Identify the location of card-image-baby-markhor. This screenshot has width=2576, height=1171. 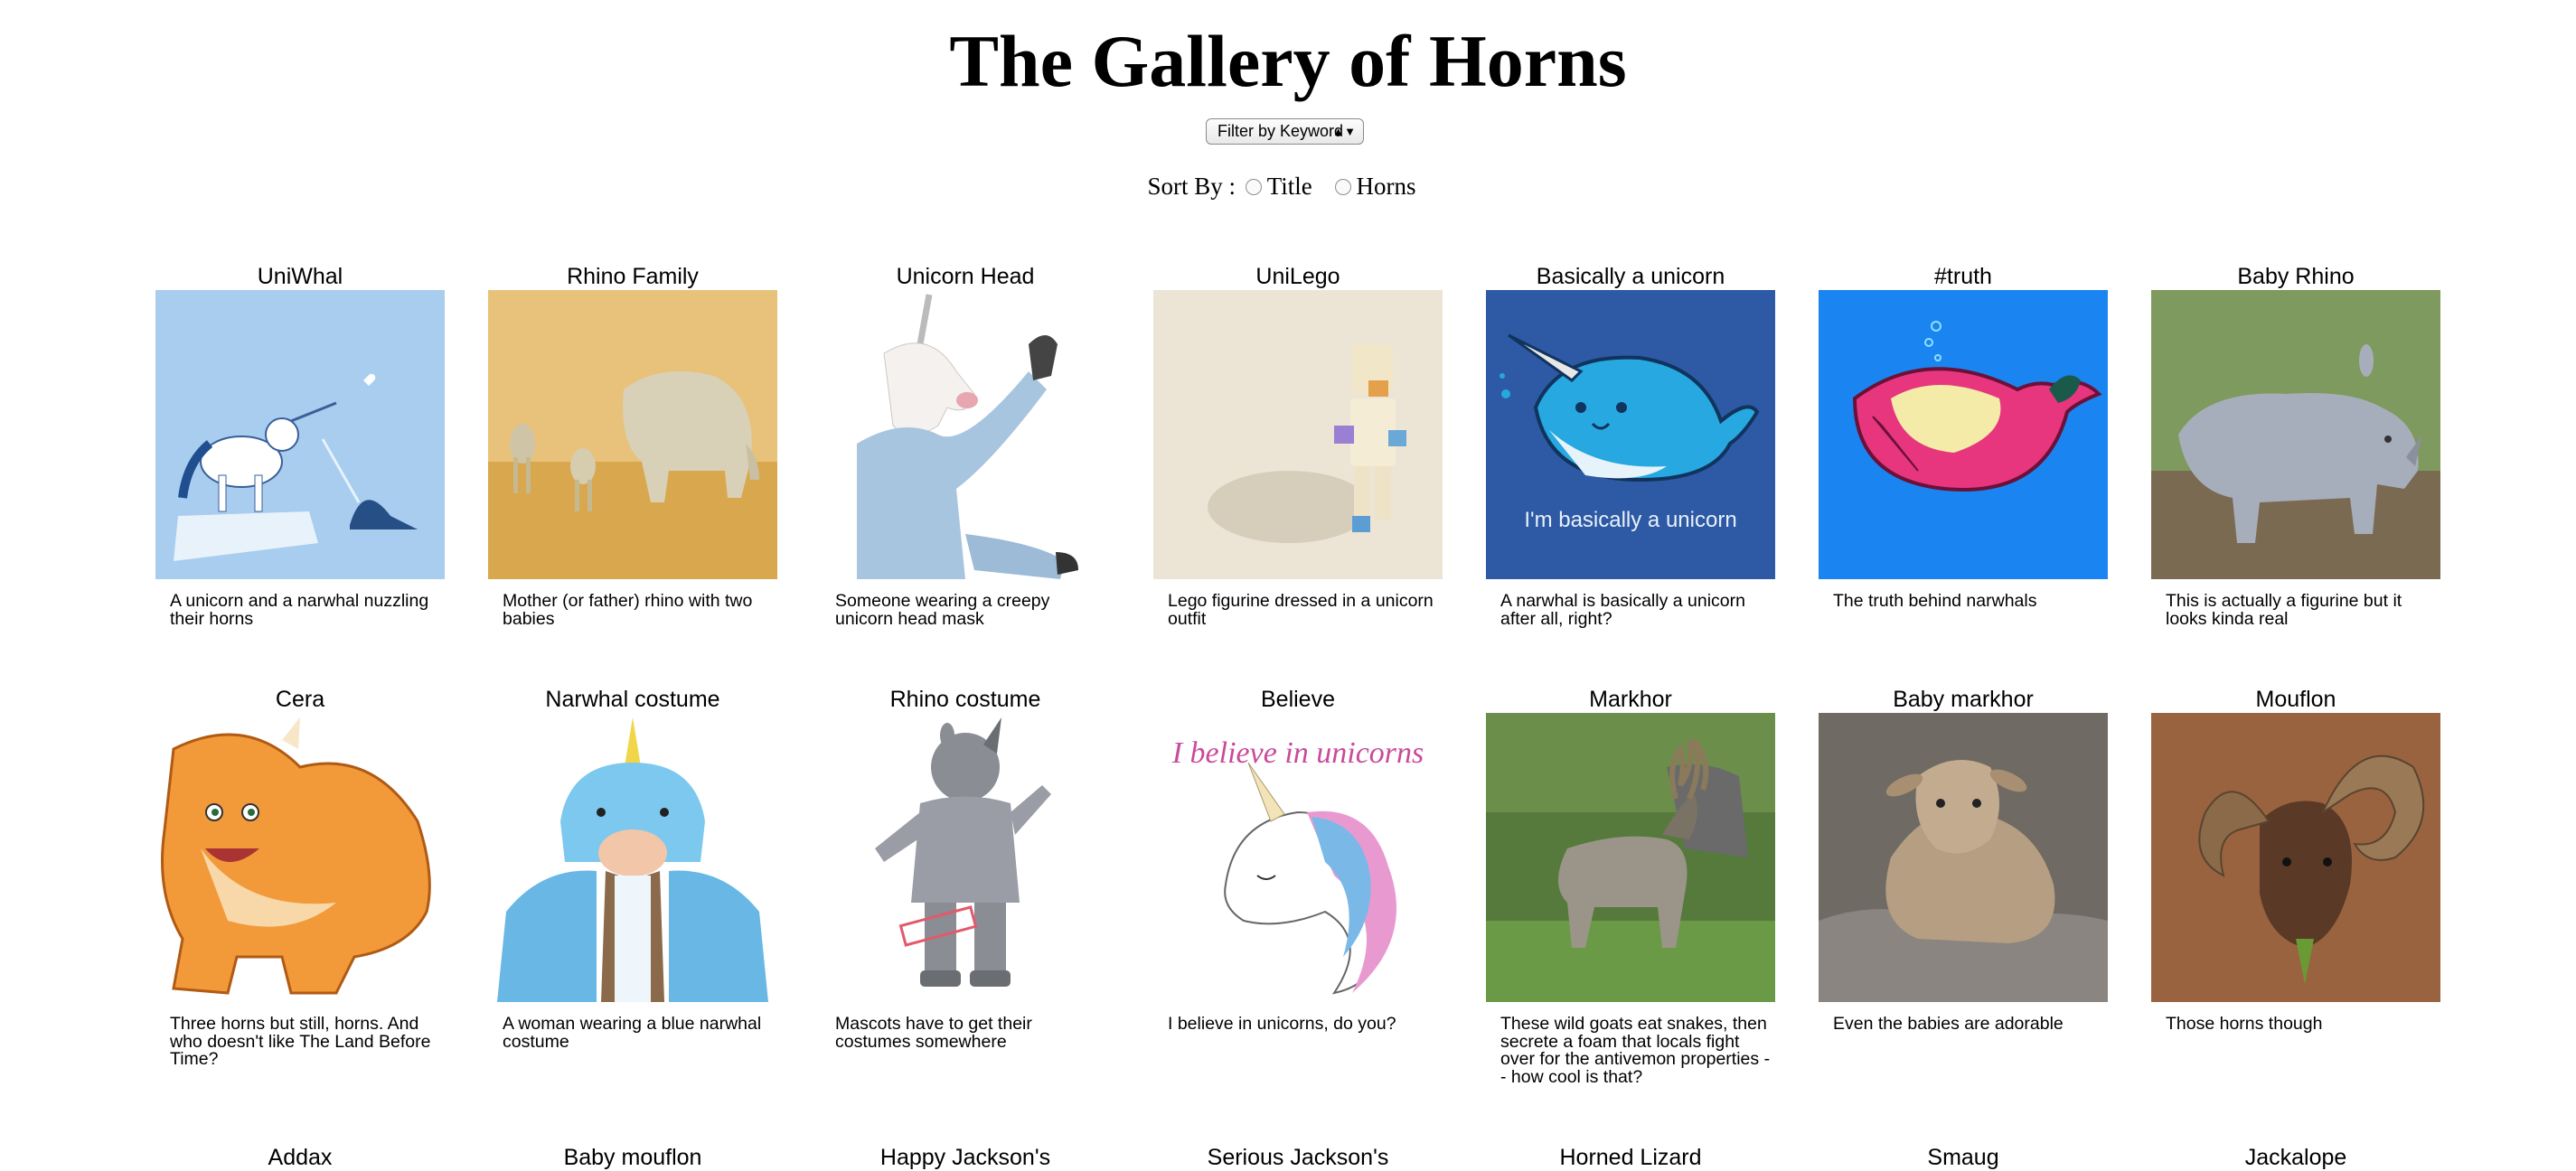
(1964, 857).